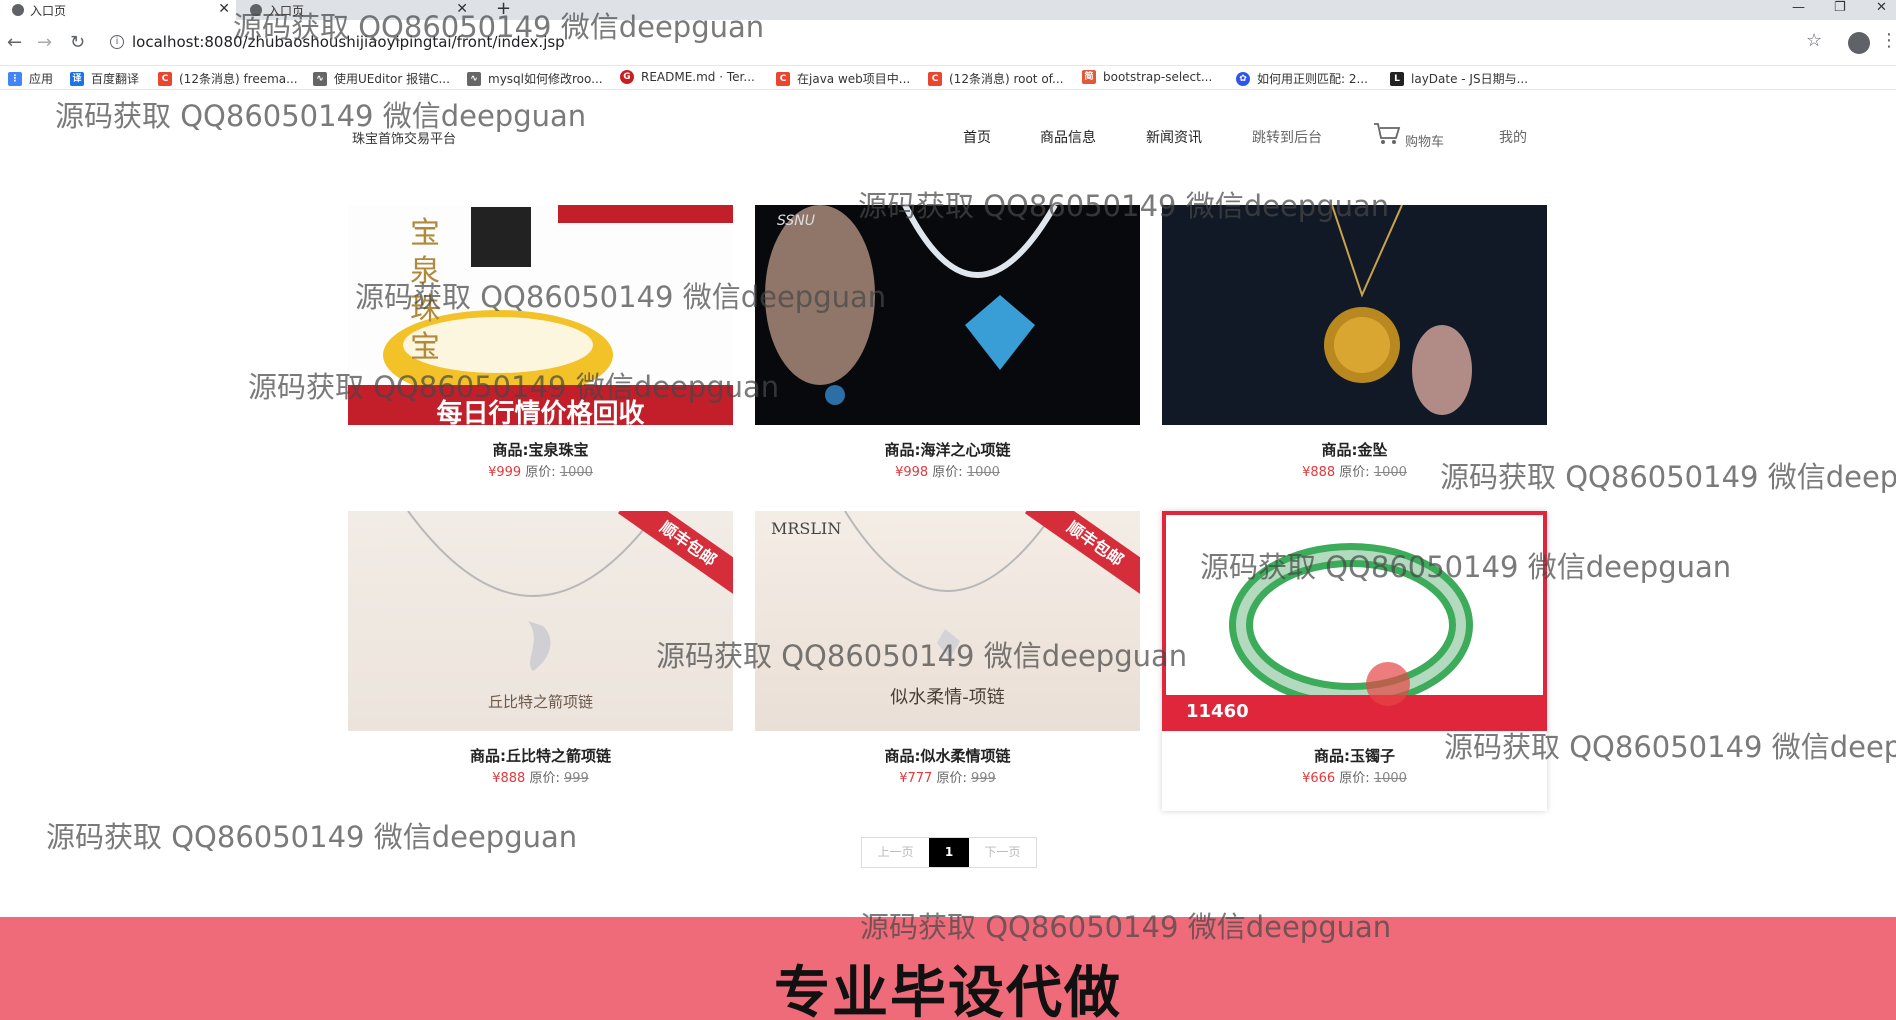 The width and height of the screenshot is (1896, 1020). Describe the element at coordinates (895, 852) in the screenshot. I see `prev-page-button: 上一页` at that location.